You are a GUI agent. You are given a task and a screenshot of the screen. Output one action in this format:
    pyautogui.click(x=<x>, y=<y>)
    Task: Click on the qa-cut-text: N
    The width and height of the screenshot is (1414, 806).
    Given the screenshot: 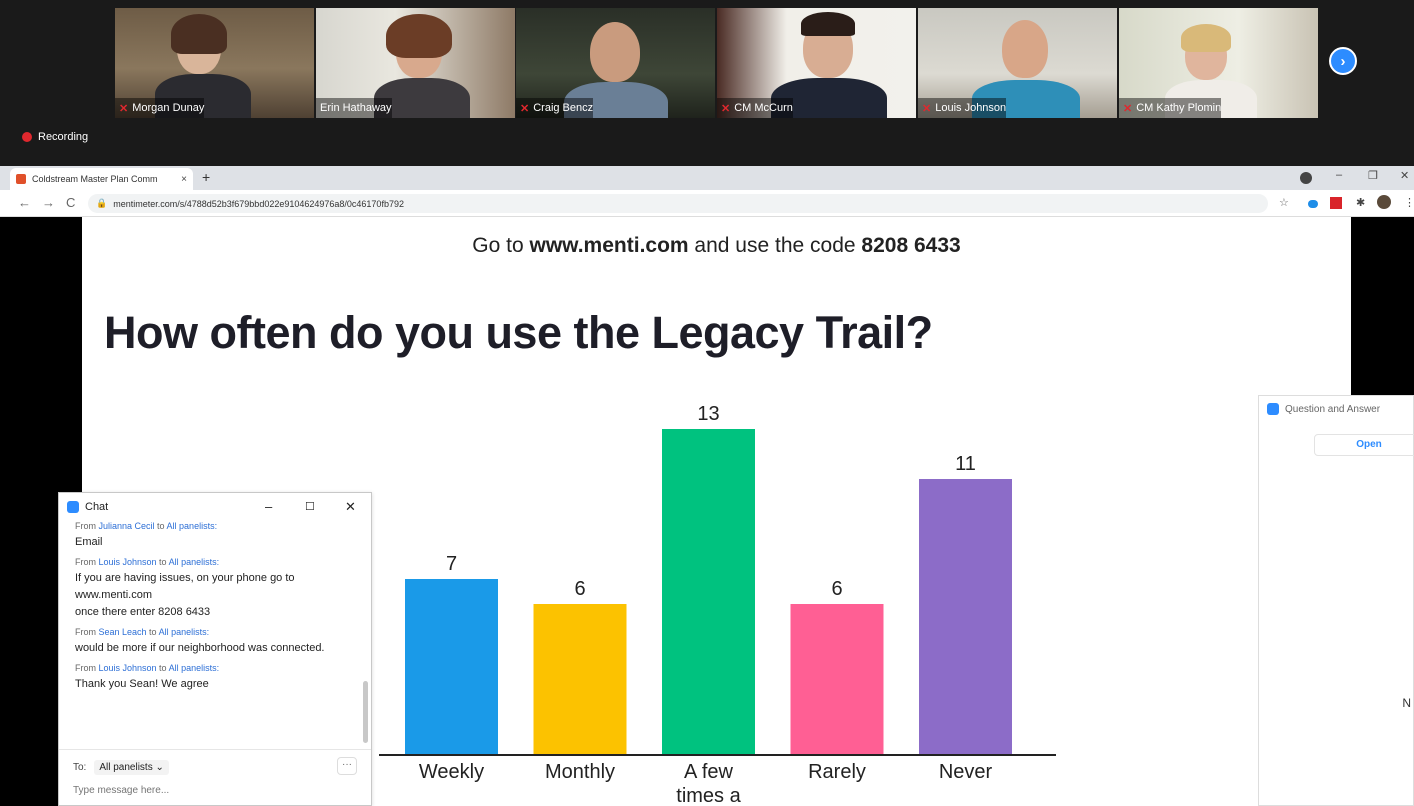 What is the action you would take?
    pyautogui.click(x=1406, y=703)
    